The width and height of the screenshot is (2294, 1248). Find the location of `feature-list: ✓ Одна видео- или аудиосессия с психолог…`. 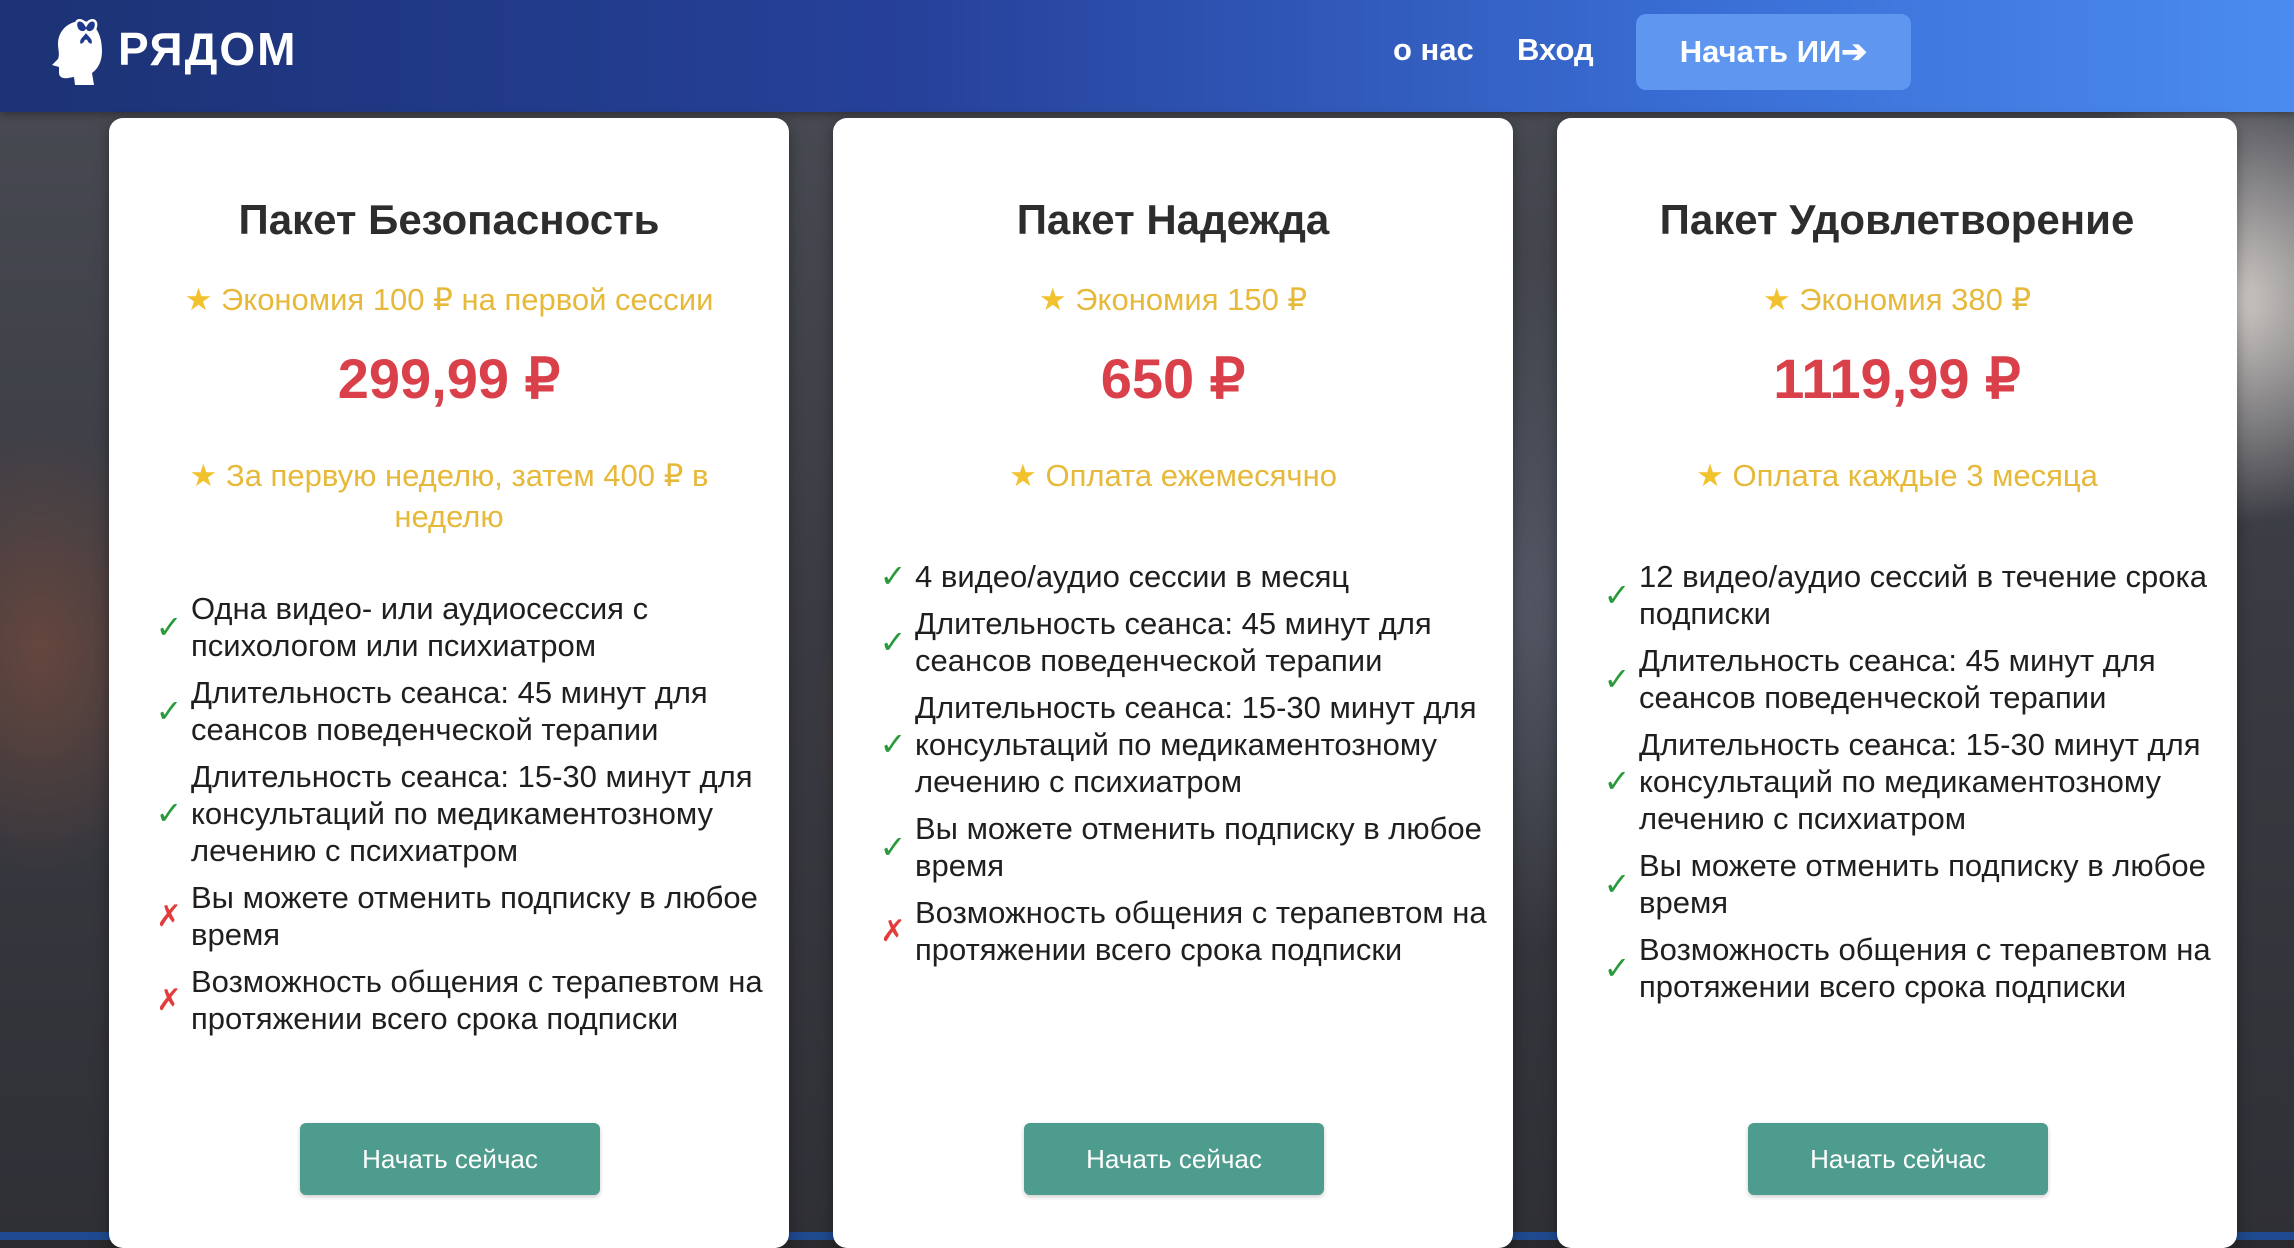

feature-list: ✓ Одна видео- или аудиосессия с психолог… is located at coordinates (457, 818).